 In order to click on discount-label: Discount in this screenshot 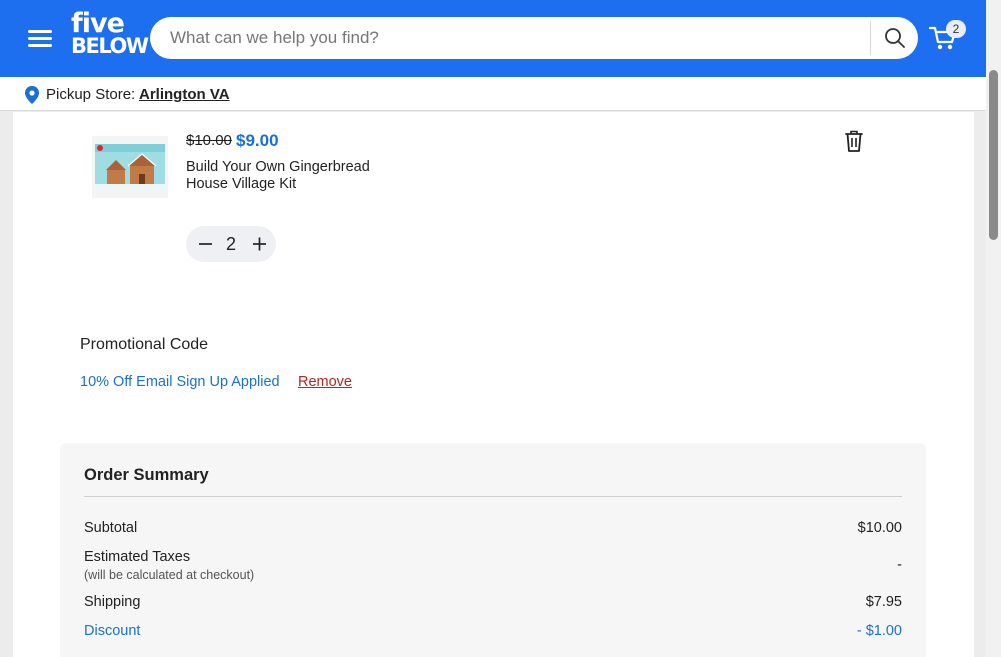, I will do `click(112, 631)`.